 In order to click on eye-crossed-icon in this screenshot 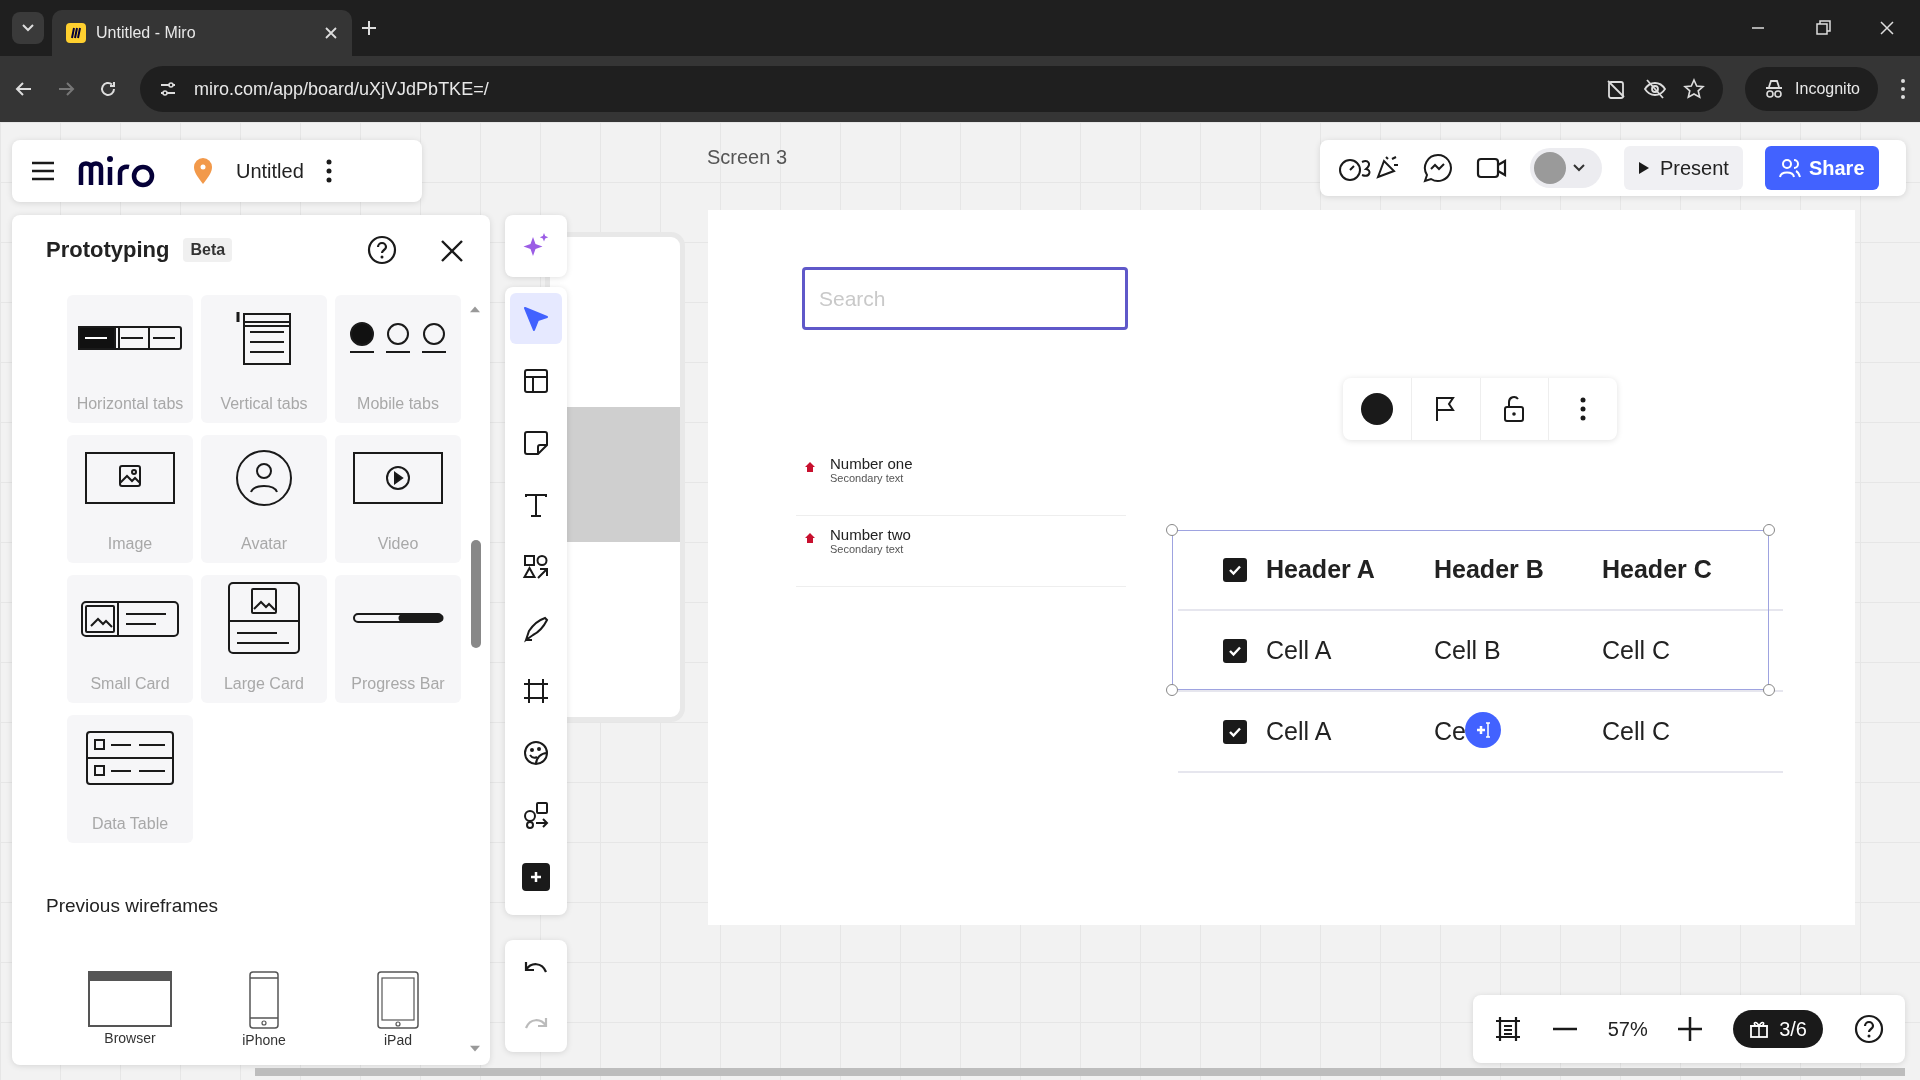, I will do `click(1655, 89)`.